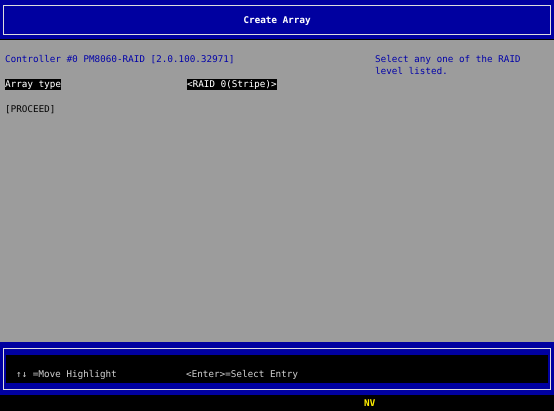 The image size is (554, 411). What do you see at coordinates (67, 374) in the screenshot?
I see `key-hint: ↑↓ =Move Highlight` at bounding box center [67, 374].